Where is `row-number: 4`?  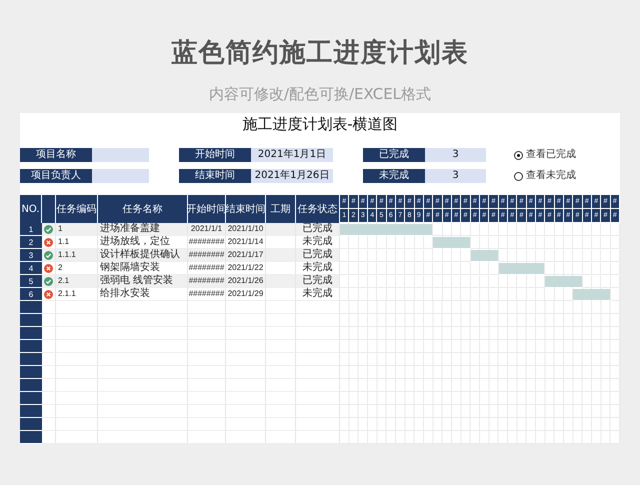
row-number: 4 is located at coordinates (31, 268).